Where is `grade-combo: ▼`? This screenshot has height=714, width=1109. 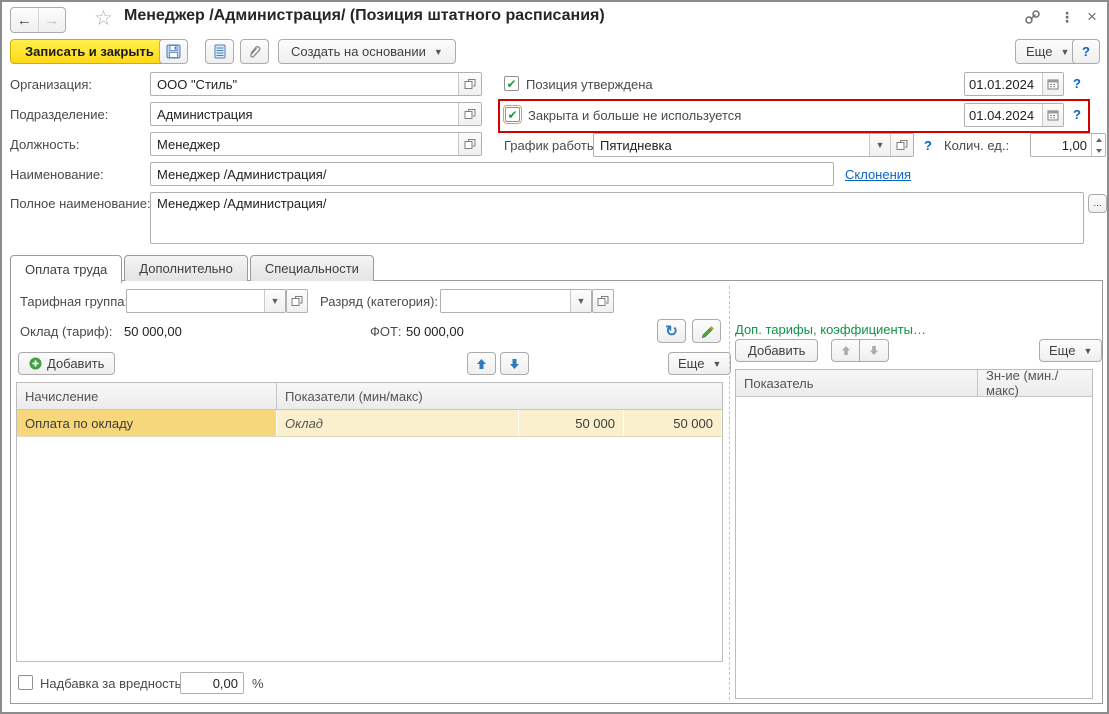
grade-combo: ▼ is located at coordinates (516, 301).